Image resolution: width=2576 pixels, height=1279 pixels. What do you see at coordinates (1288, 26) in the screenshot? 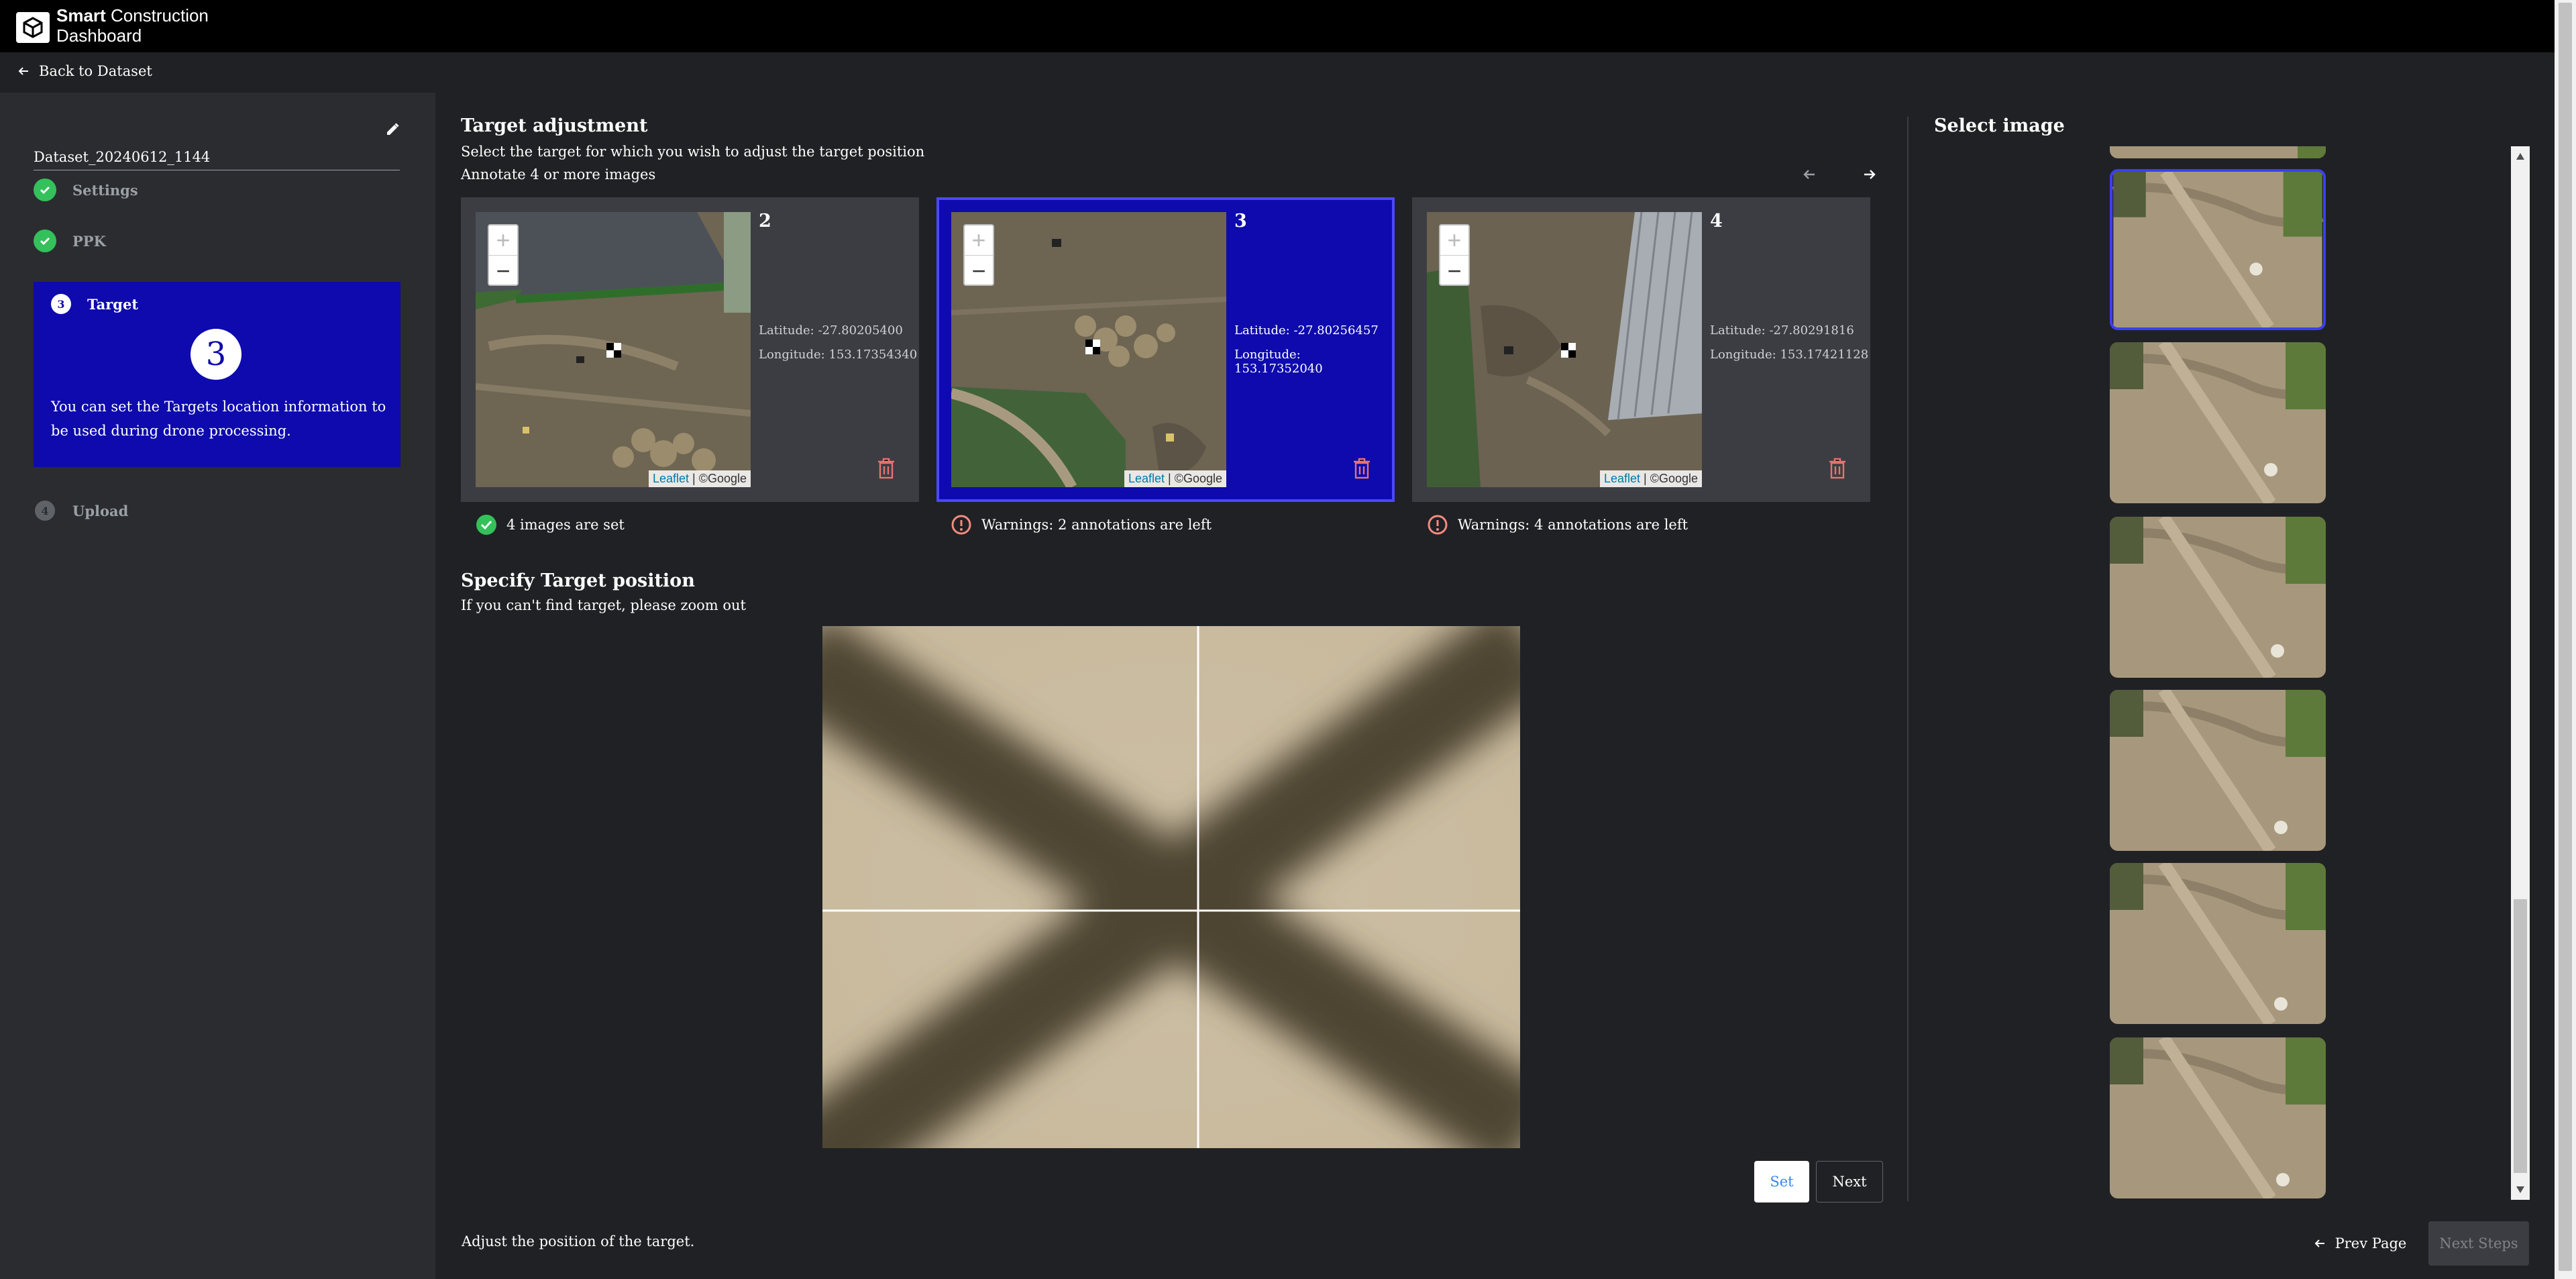
I see `top-bar: Smart Construction Dashboard` at bounding box center [1288, 26].